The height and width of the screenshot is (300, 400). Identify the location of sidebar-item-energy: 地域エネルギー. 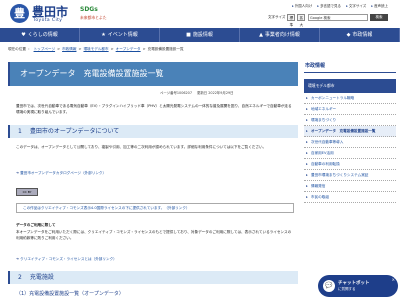
(350, 109).